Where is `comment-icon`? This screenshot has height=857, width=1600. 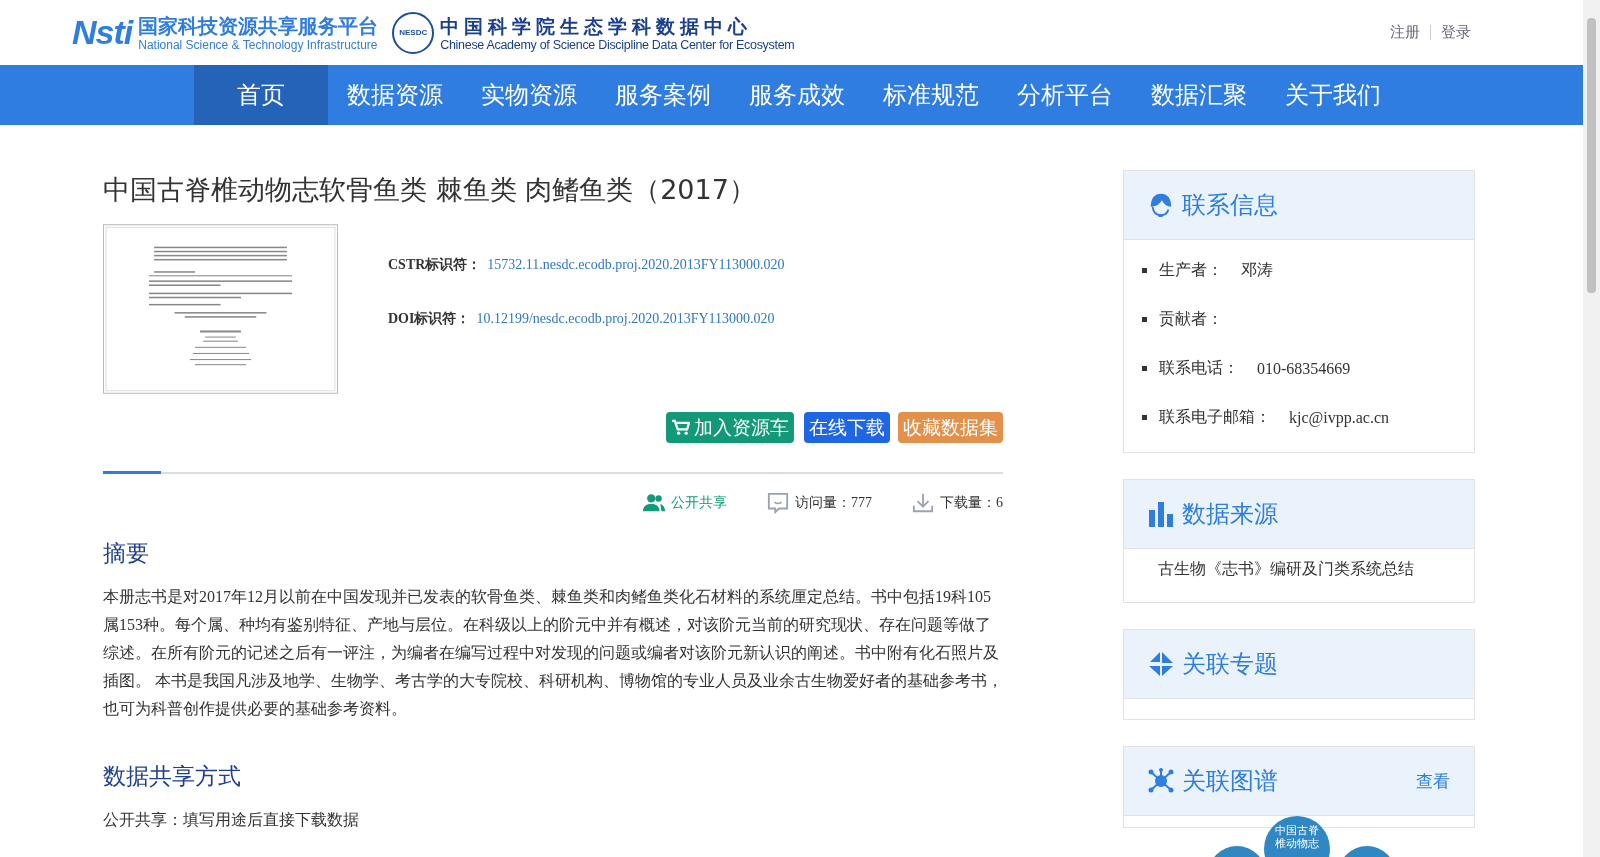 comment-icon is located at coordinates (778, 503).